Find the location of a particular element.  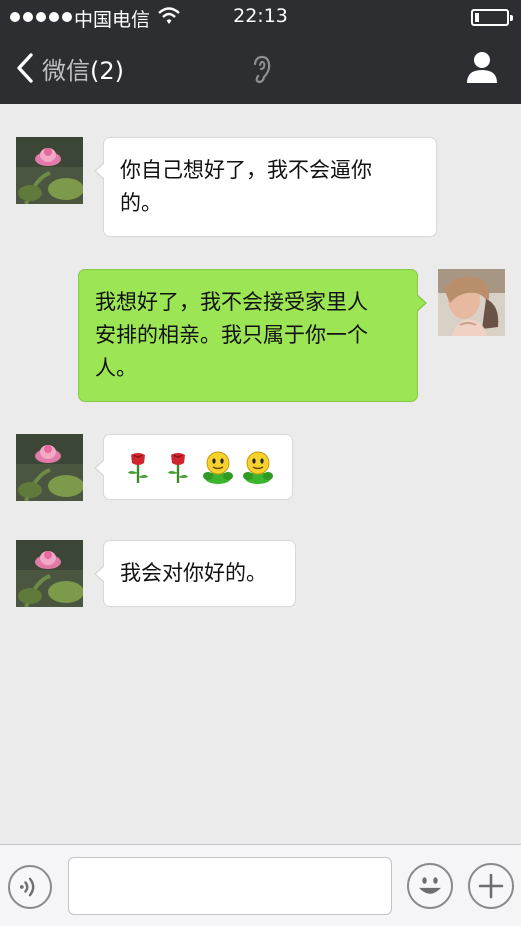

message-bubble: 我想好了，我不会接受家里人 安排的相亲。我只属于你一个 人。 is located at coordinates (252, 335).